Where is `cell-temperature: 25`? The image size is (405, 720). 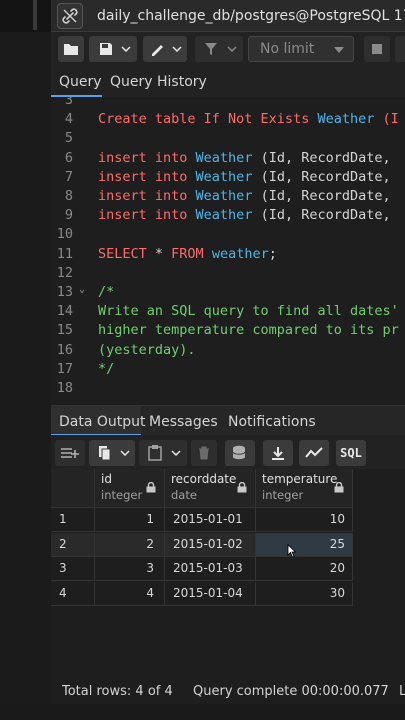 cell-temperature: 25 is located at coordinates (304, 544).